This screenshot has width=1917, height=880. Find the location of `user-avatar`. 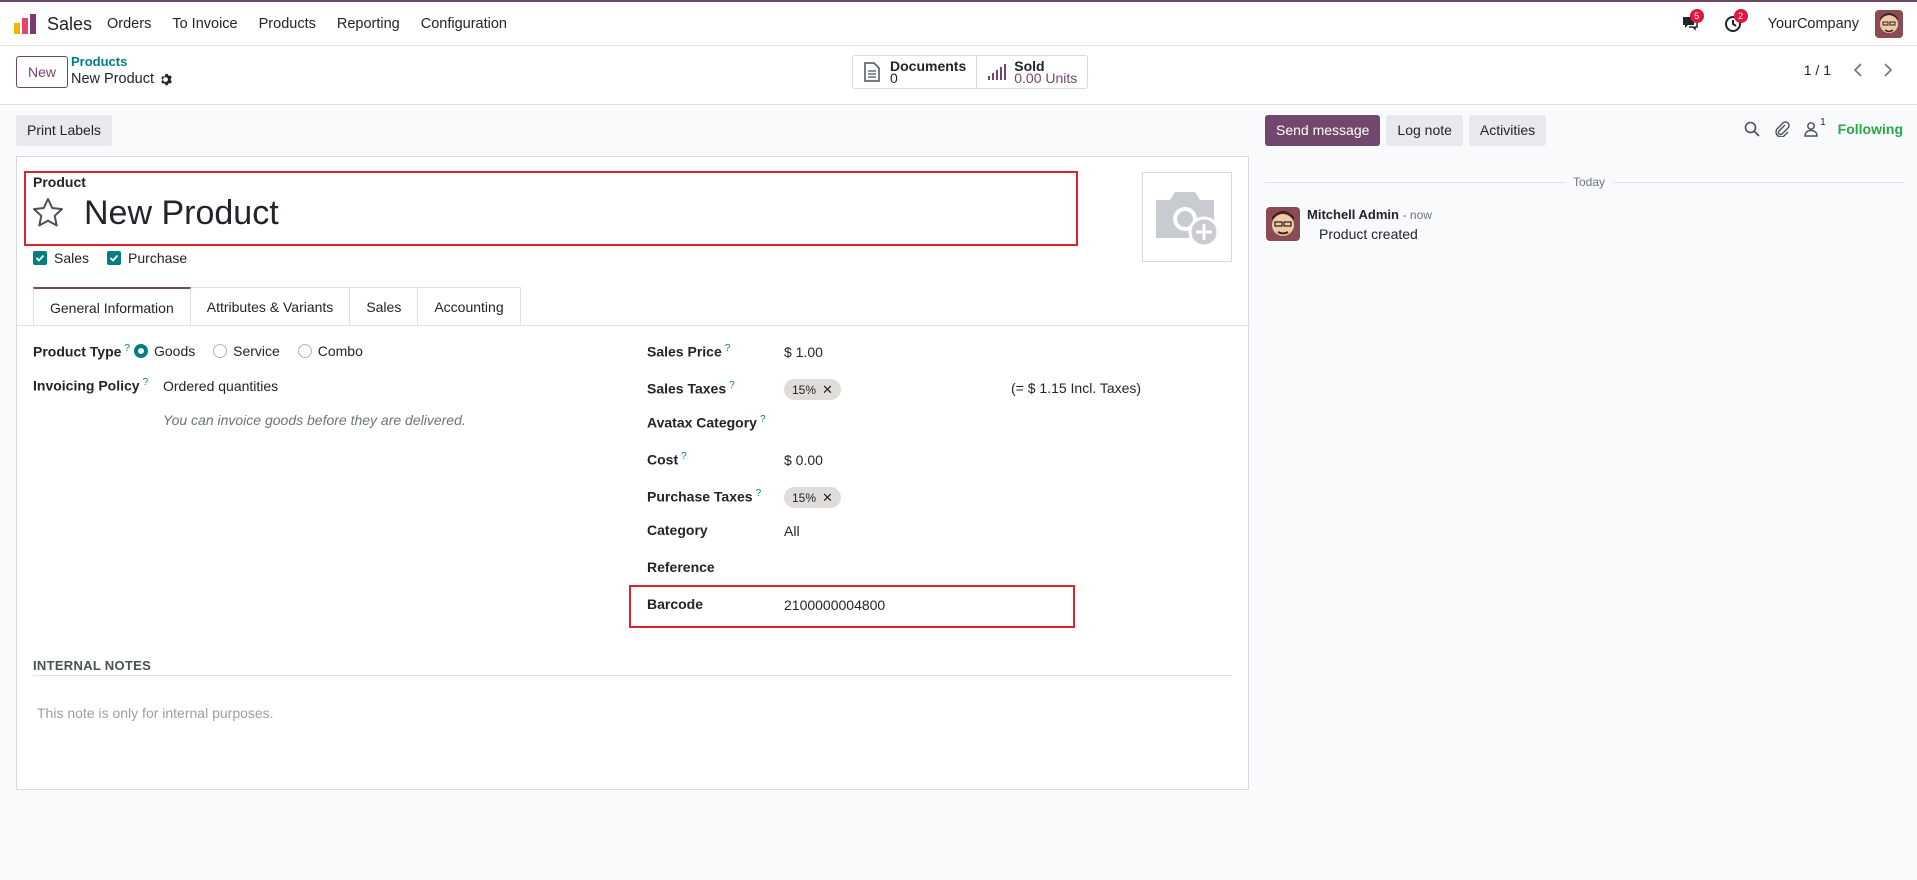

user-avatar is located at coordinates (1889, 24).